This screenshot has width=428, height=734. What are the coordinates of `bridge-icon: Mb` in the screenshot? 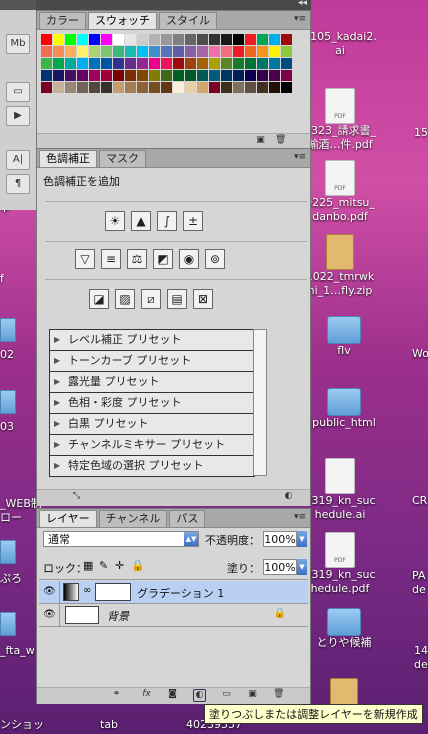 It's located at (18, 44).